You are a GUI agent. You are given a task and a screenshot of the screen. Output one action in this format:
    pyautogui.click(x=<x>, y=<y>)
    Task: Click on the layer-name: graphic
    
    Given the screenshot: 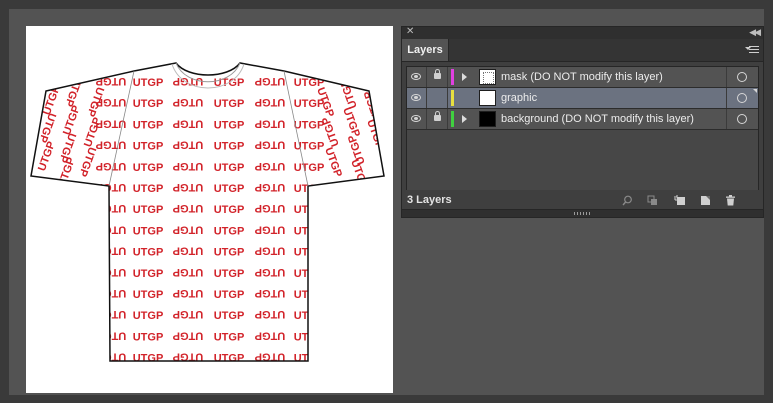 What is the action you would take?
    pyautogui.click(x=519, y=98)
    